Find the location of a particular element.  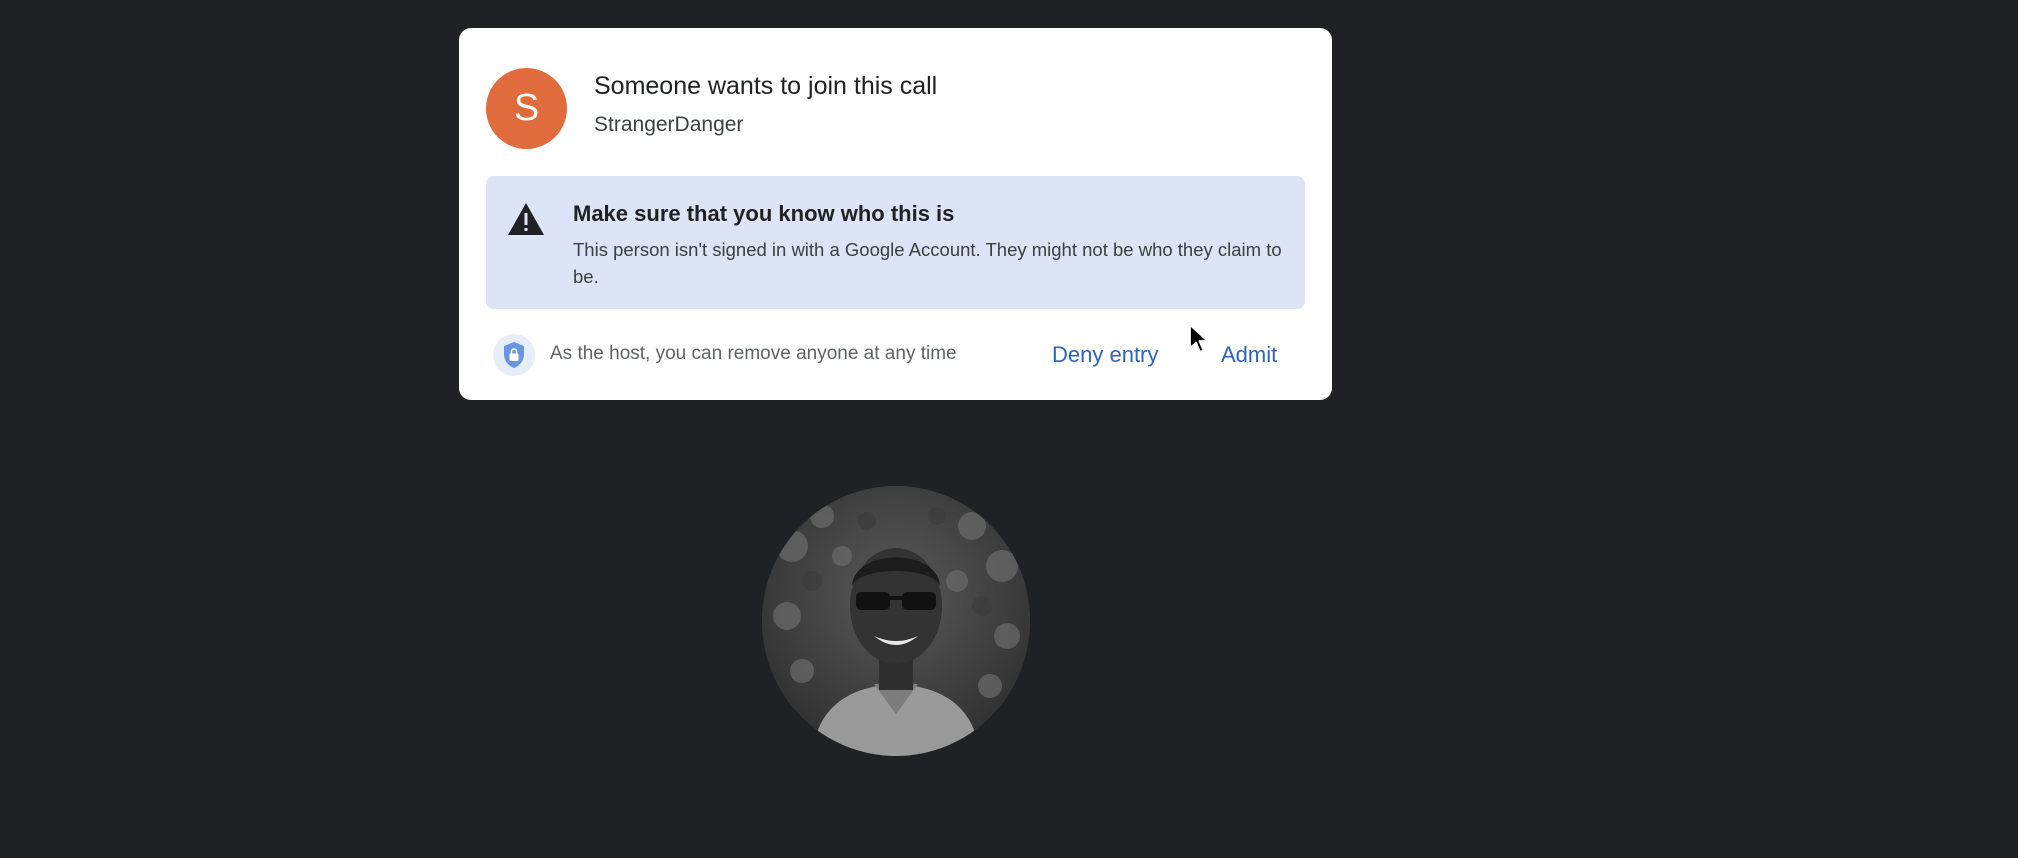

admit-button: Admit is located at coordinates (1249, 355).